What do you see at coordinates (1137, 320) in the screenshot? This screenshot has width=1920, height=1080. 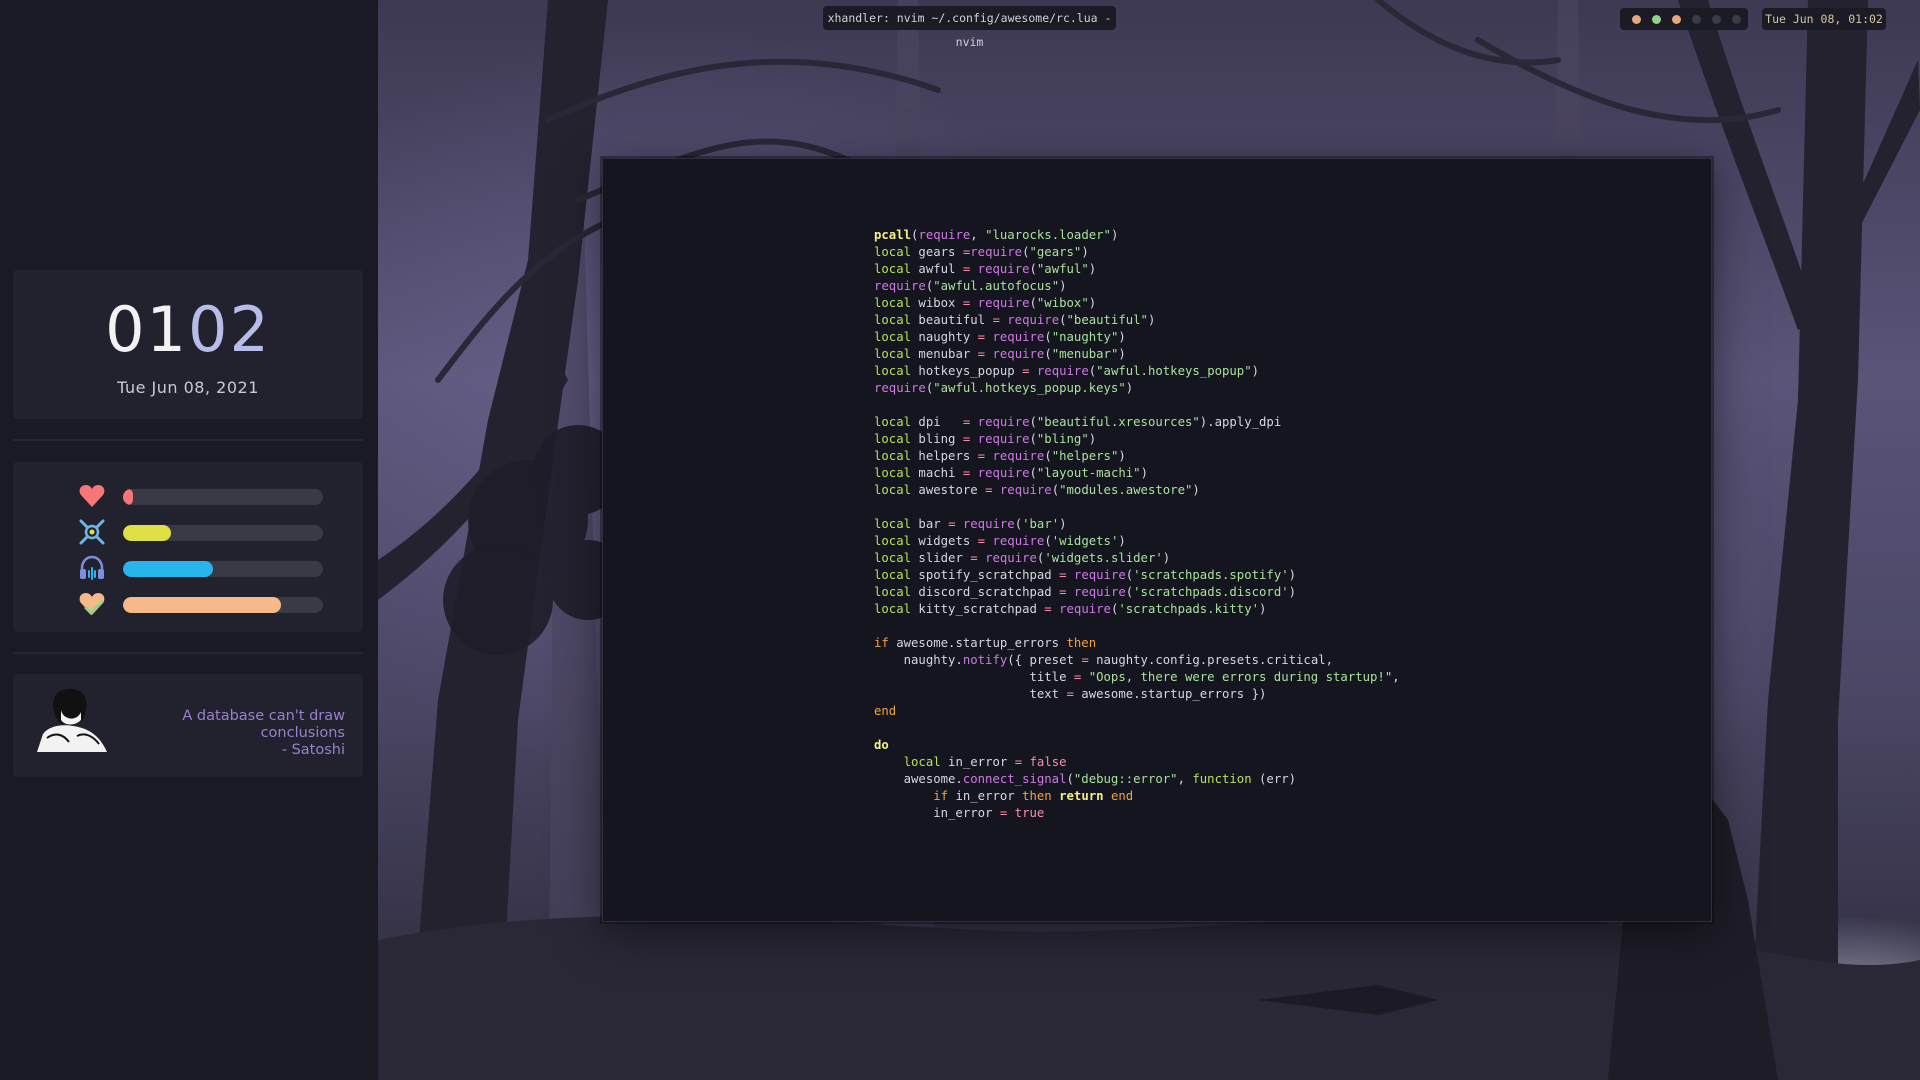 I see `code-line: local beautiful = require("beautiful")` at bounding box center [1137, 320].